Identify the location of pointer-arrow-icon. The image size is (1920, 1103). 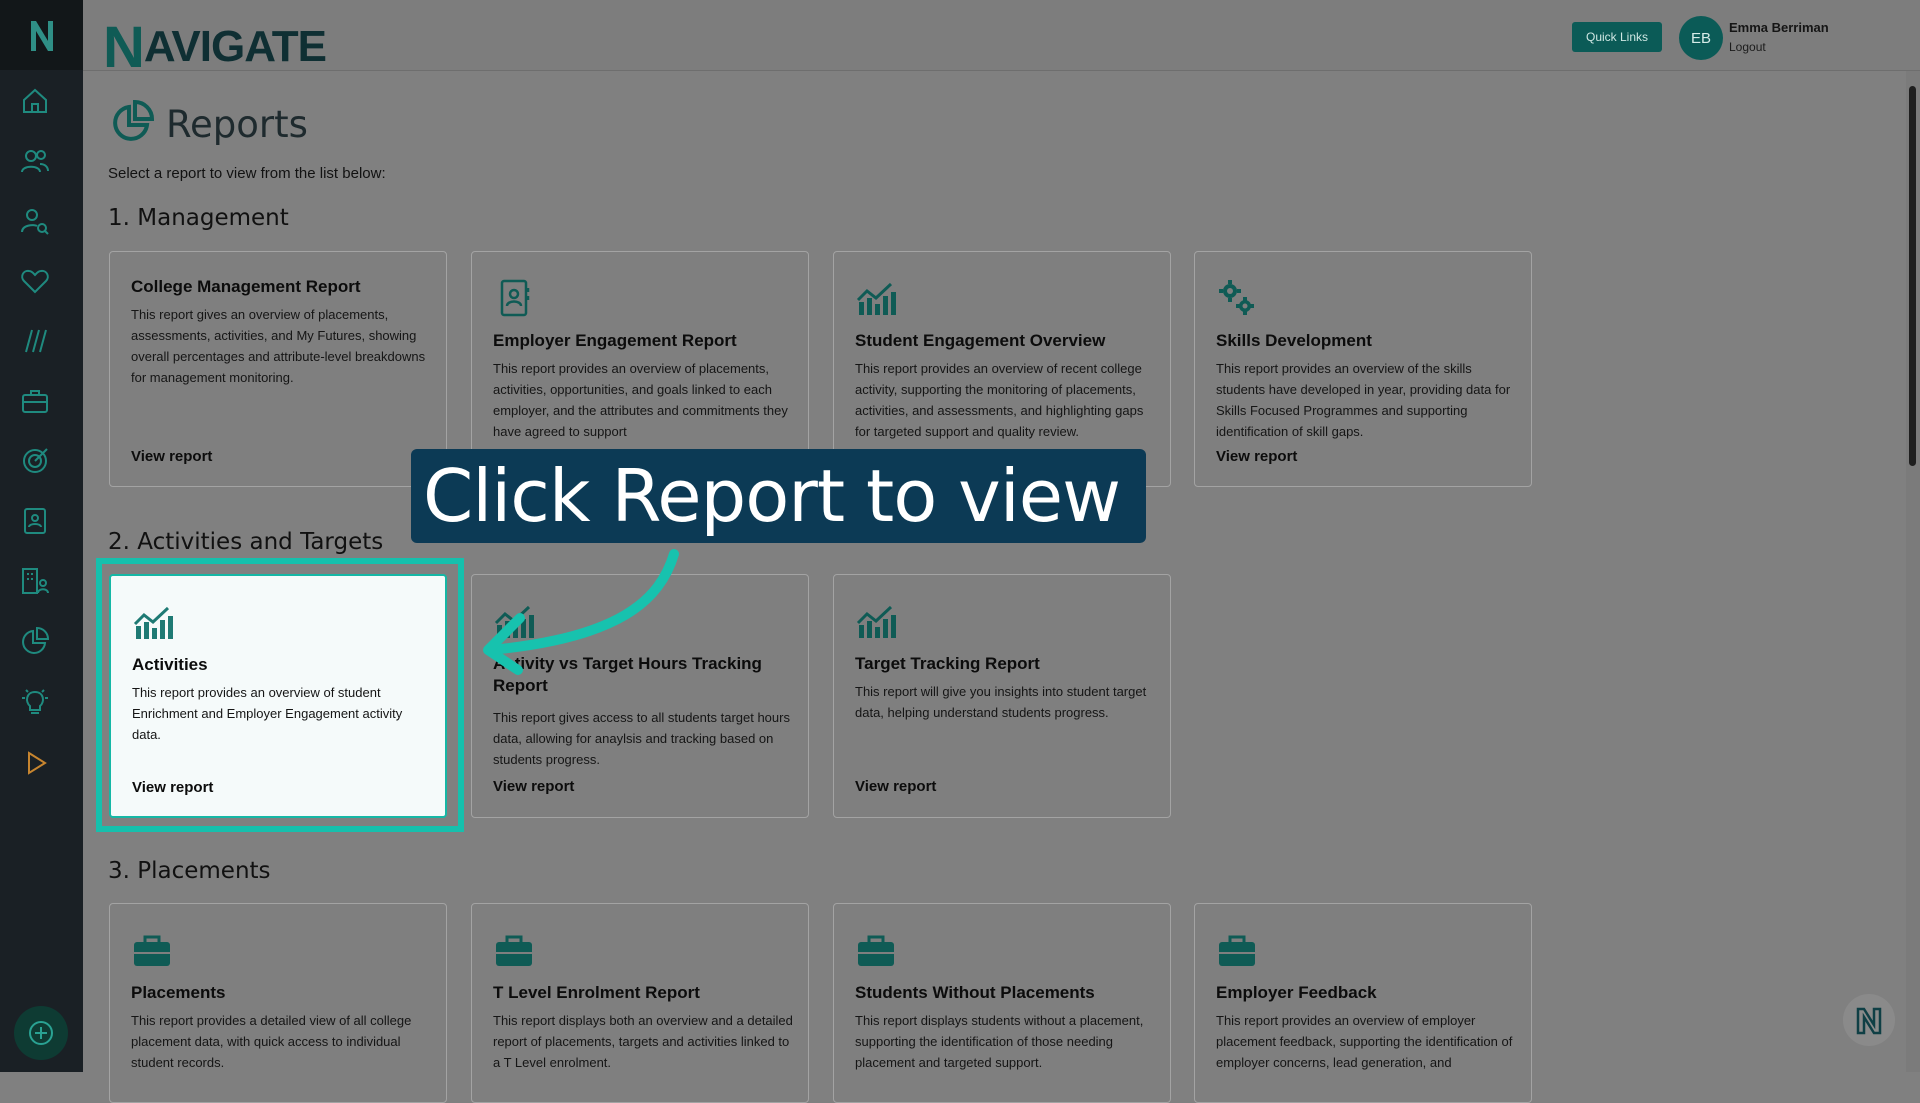
(590, 610).